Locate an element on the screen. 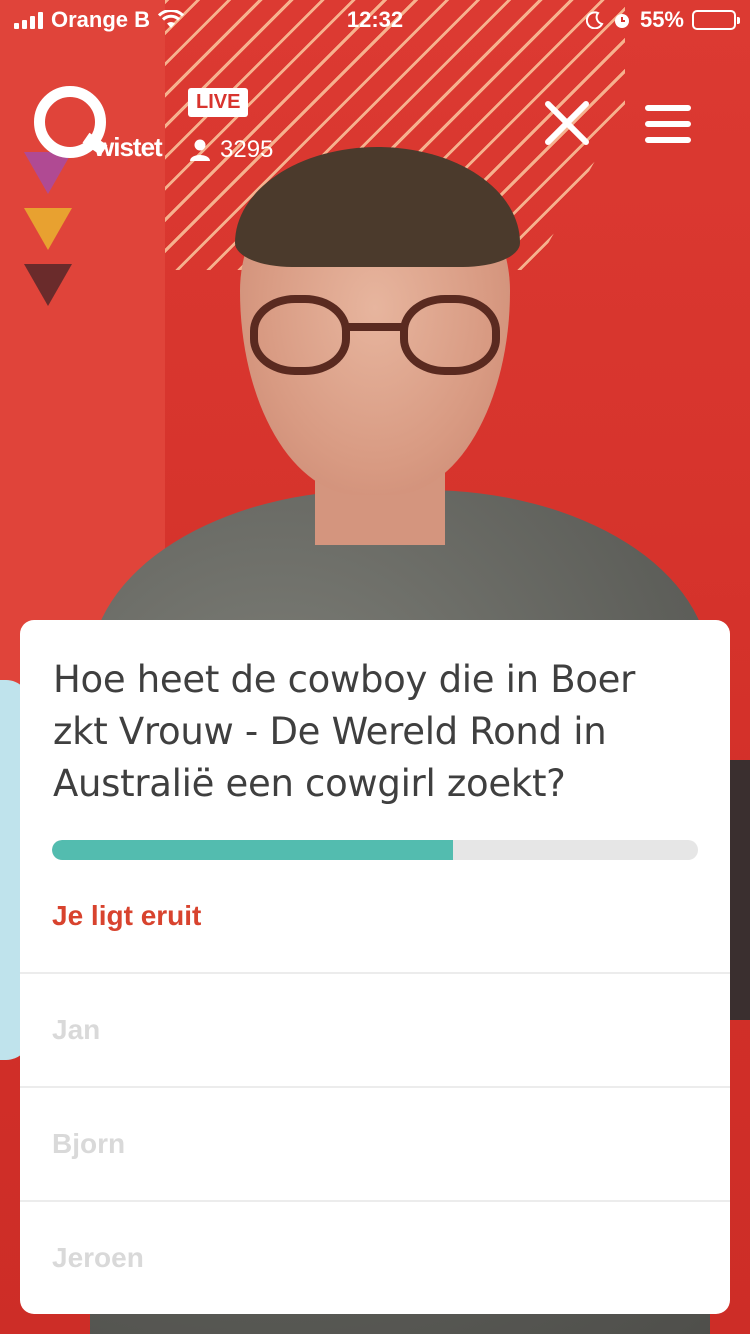  menu-button is located at coordinates (668, 124).